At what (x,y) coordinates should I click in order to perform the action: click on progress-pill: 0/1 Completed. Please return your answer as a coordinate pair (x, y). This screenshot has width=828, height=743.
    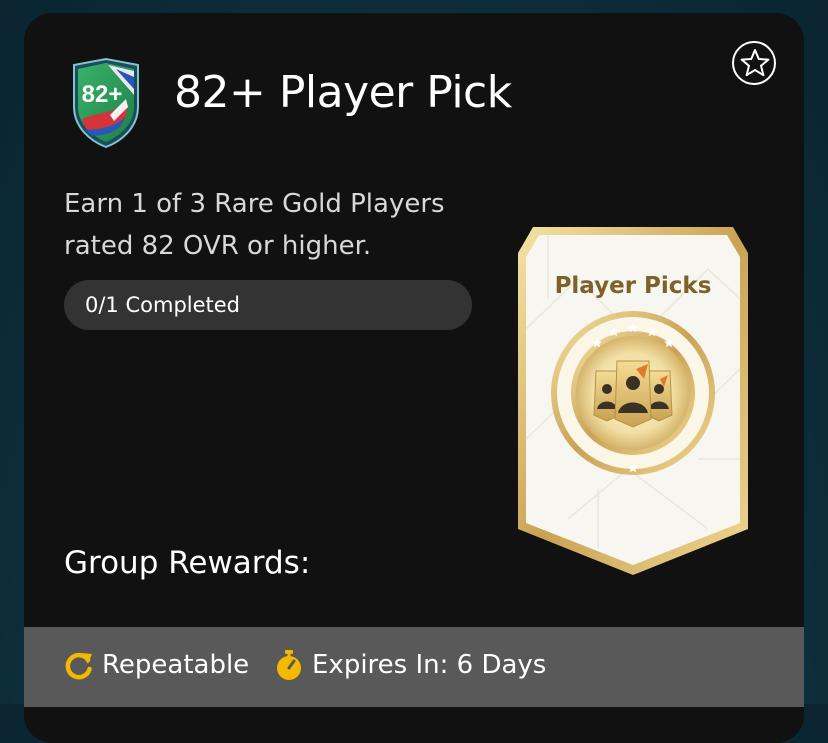
    Looking at the image, I should click on (268, 305).